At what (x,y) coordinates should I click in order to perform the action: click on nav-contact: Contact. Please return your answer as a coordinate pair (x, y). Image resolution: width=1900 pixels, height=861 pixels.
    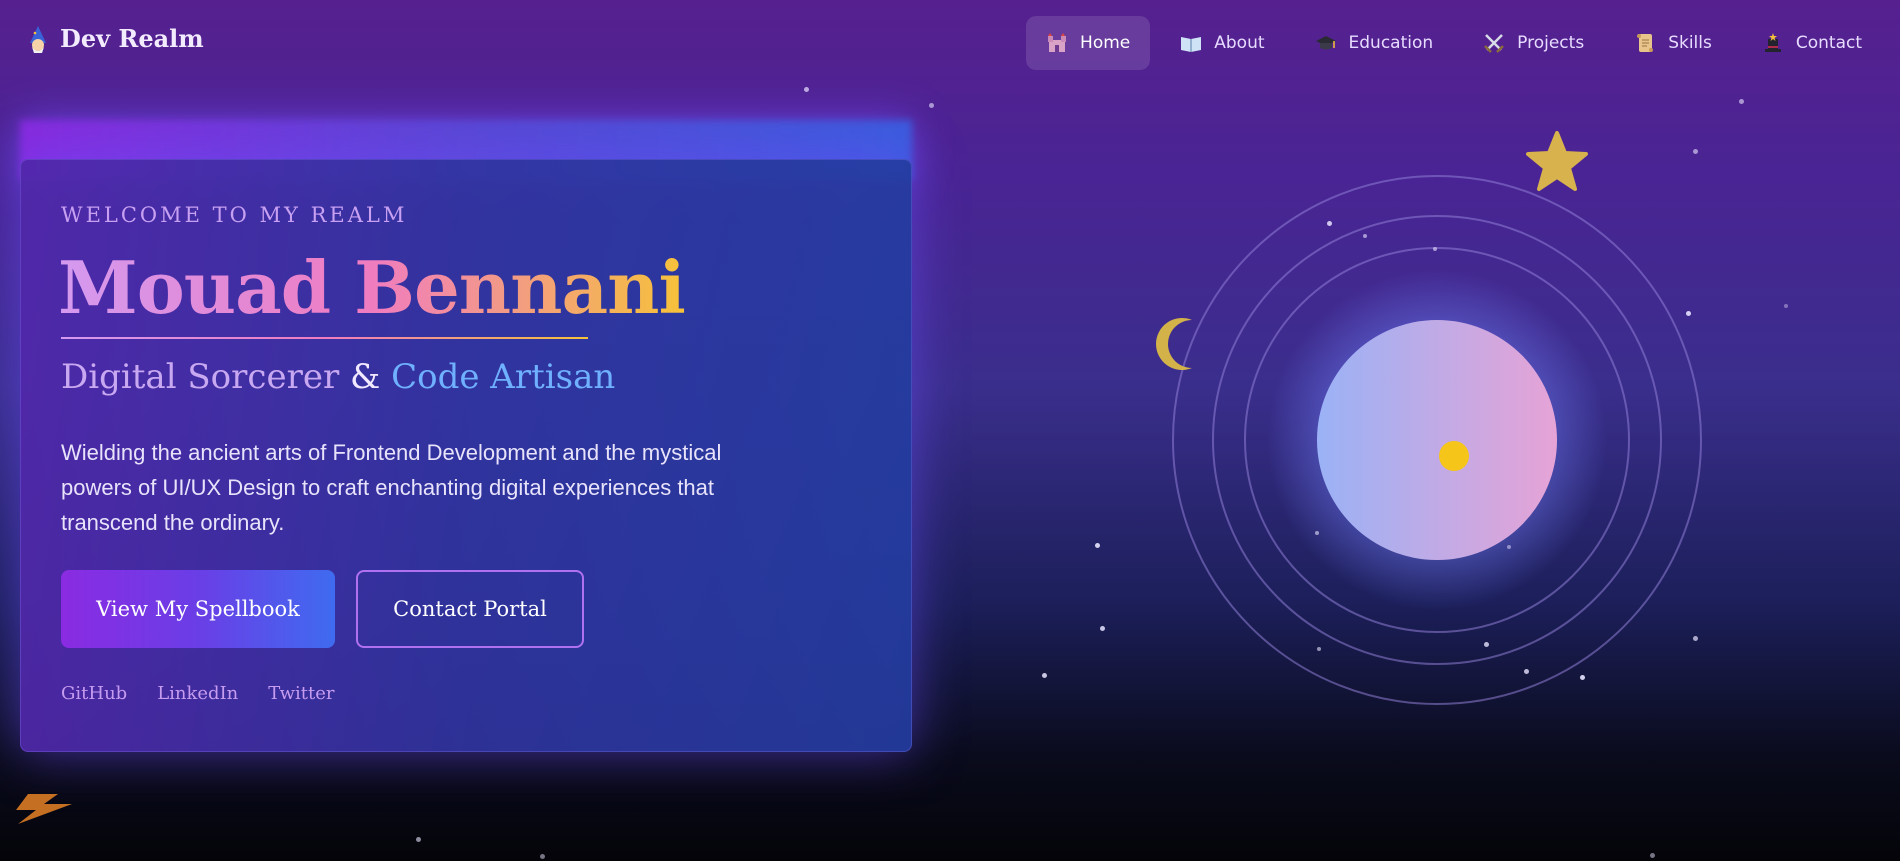
    Looking at the image, I should click on (1812, 43).